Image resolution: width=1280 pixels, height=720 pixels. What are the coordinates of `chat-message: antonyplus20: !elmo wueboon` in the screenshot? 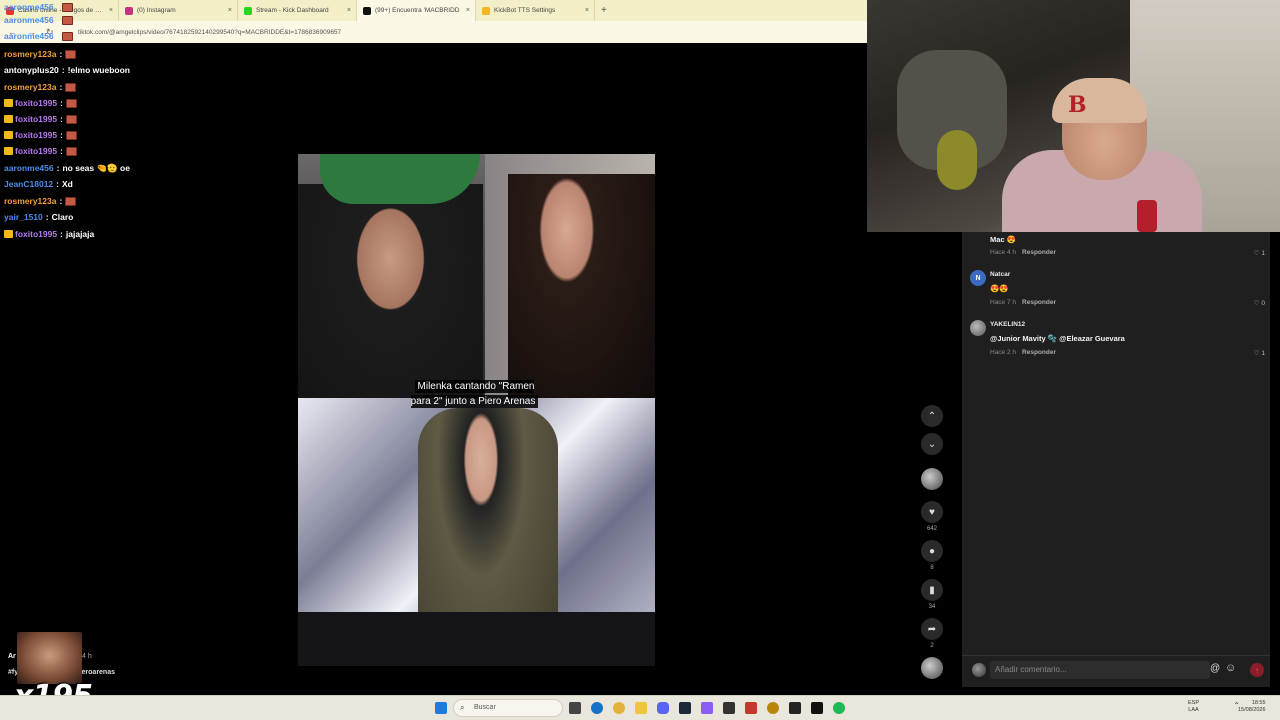 It's located at (67, 70).